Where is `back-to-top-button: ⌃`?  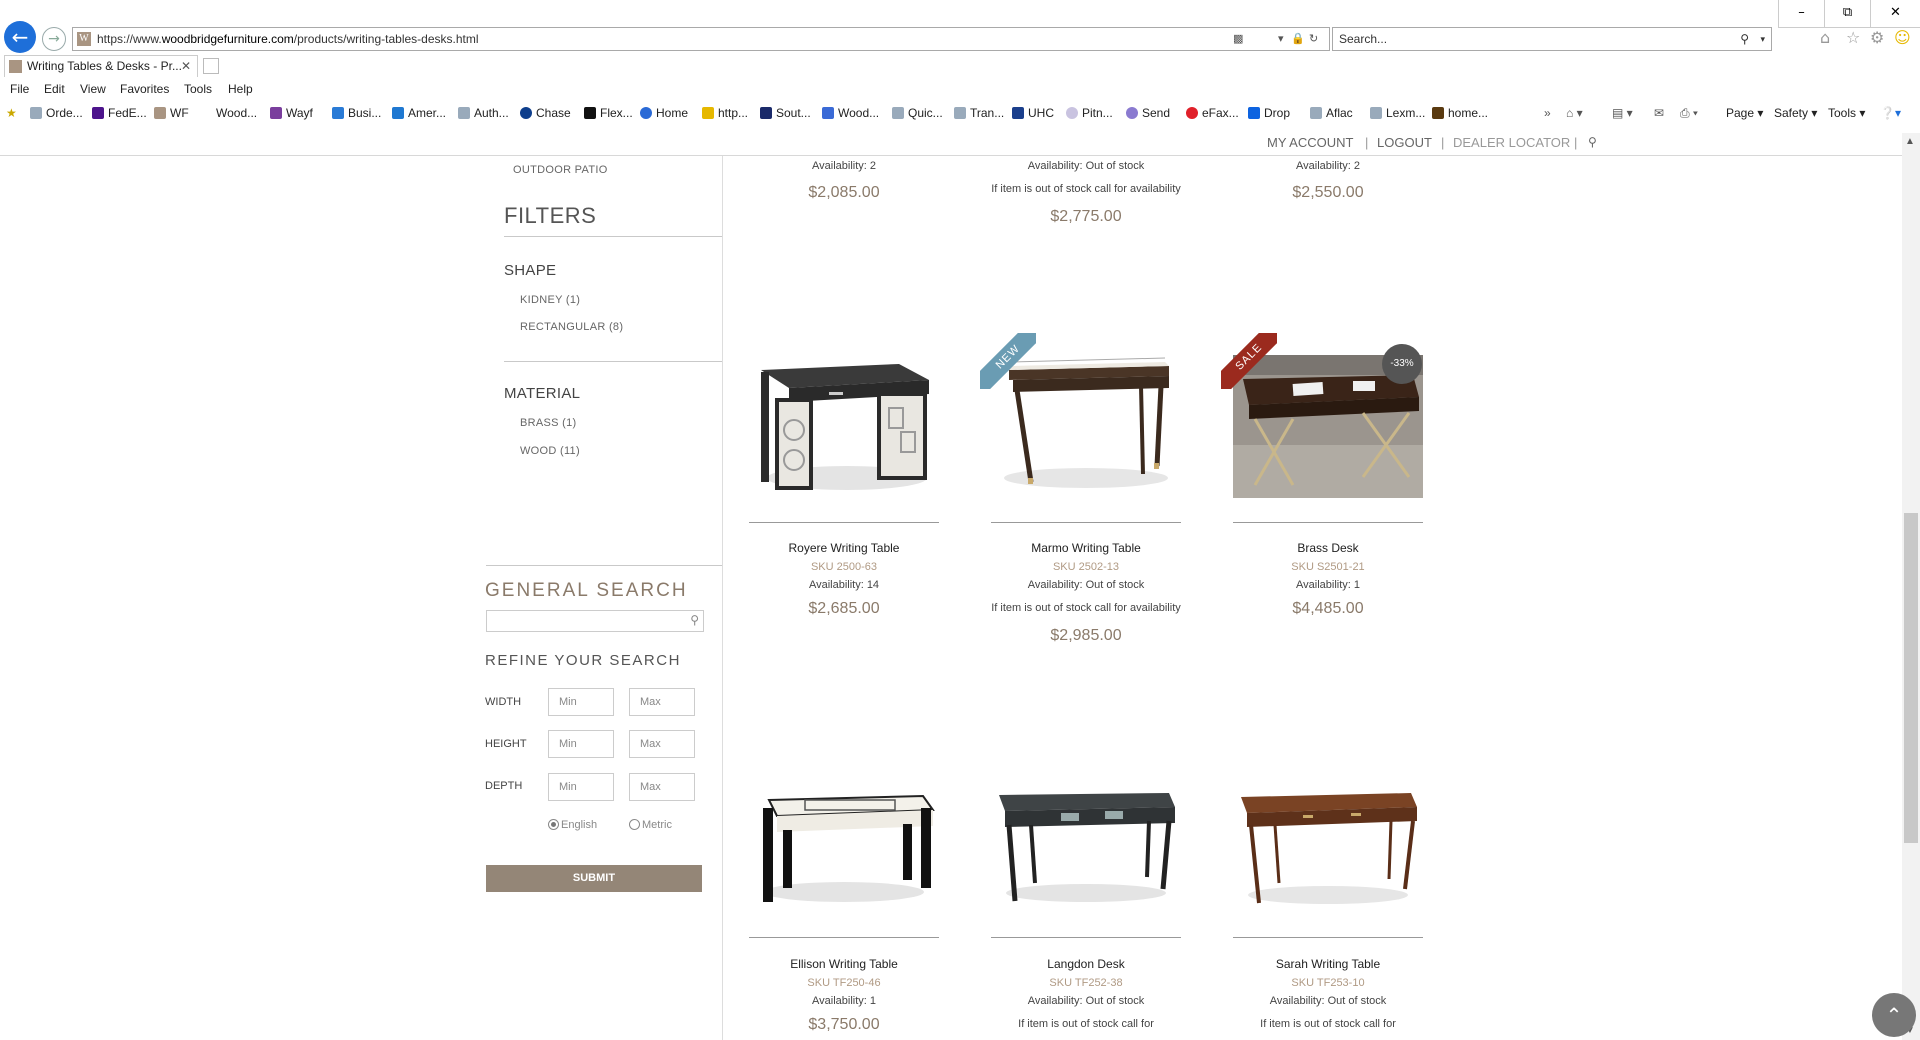
back-to-top-button: ⌃ is located at coordinates (1894, 1015).